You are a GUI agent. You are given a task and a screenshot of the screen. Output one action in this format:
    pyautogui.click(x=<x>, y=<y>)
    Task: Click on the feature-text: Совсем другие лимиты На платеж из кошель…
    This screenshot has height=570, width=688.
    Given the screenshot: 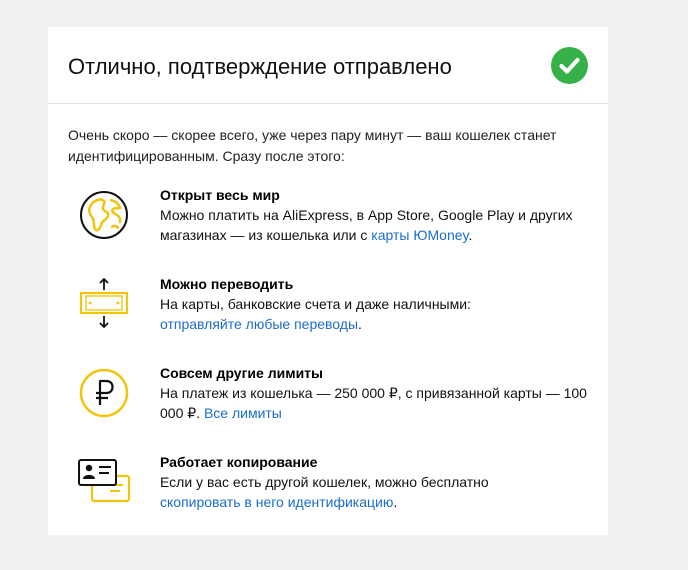 What is the action you would take?
    pyautogui.click(x=380, y=393)
    